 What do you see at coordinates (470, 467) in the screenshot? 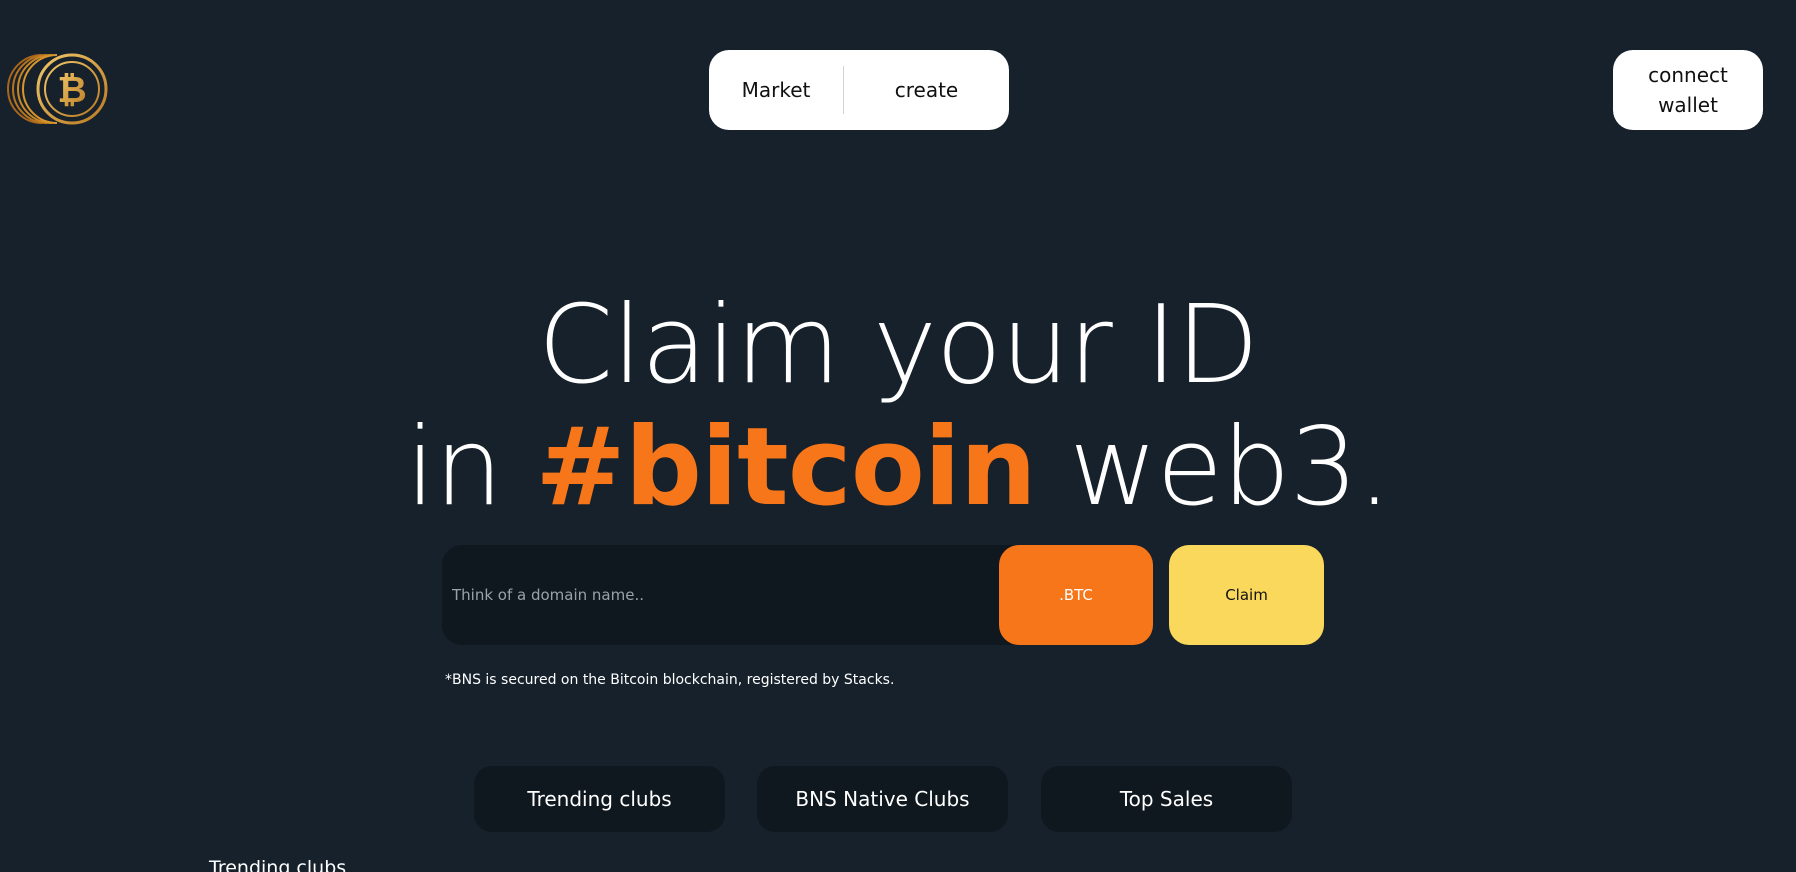
I see `hero-line2-prefix: in` at bounding box center [470, 467].